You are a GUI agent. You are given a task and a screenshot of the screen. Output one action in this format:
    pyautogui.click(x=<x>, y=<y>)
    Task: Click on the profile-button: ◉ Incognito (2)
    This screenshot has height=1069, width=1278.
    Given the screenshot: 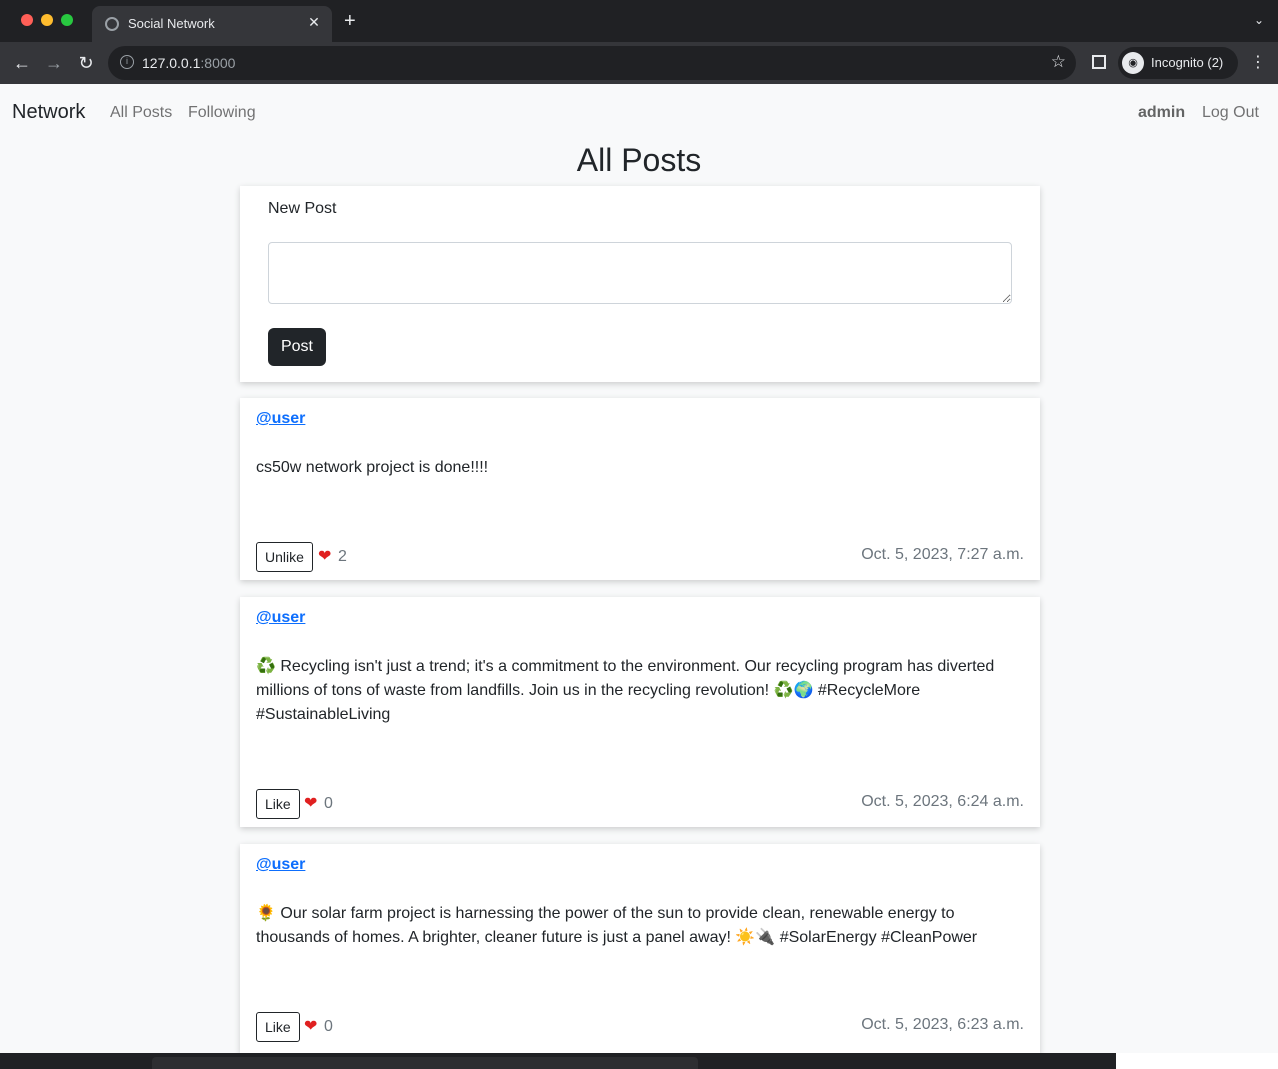 What is the action you would take?
    pyautogui.click(x=1178, y=63)
    